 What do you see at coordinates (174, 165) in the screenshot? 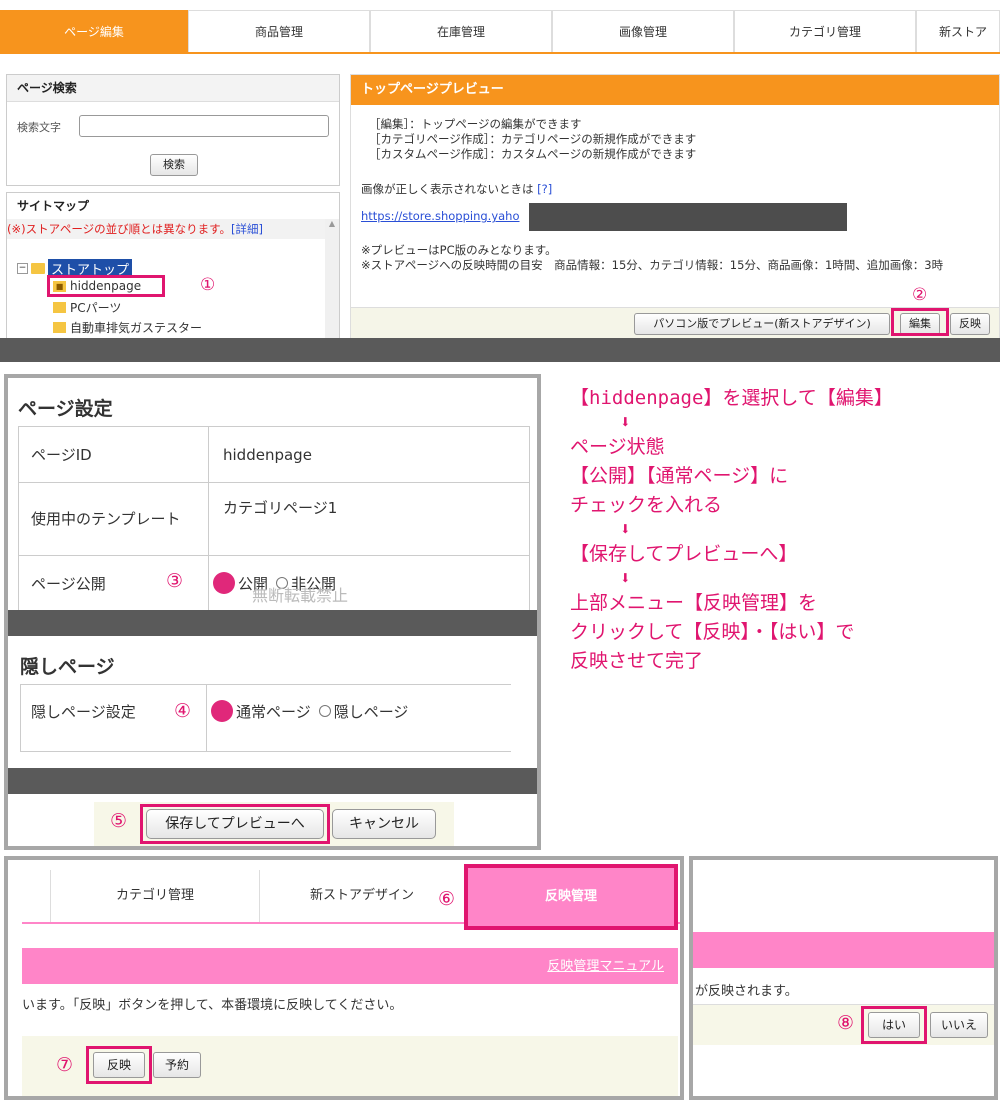
I see `search-button: 検索` at bounding box center [174, 165].